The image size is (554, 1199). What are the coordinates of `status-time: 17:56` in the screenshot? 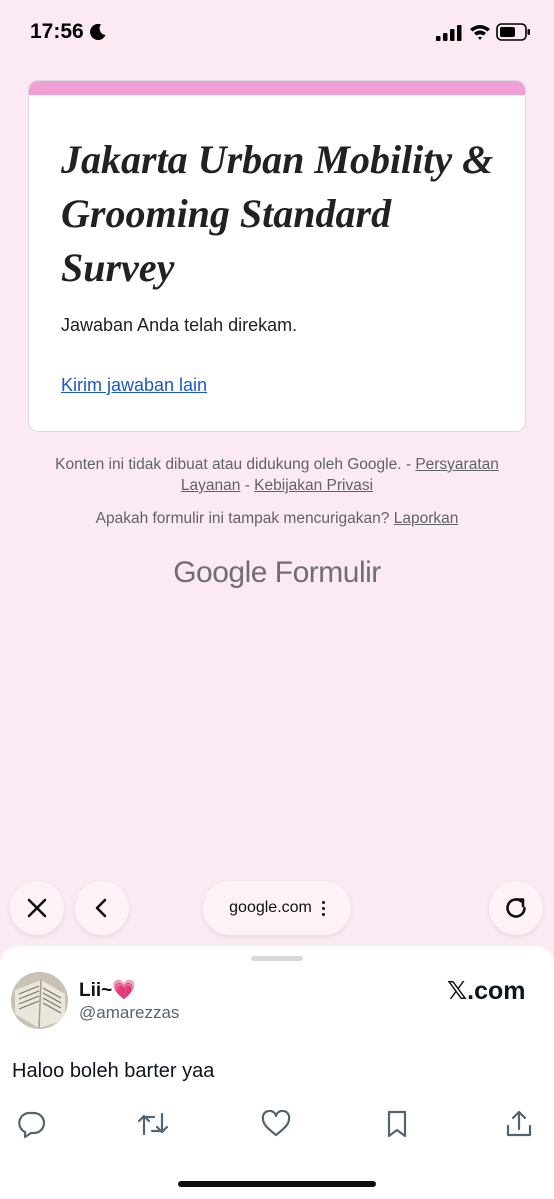 It's located at (57, 31).